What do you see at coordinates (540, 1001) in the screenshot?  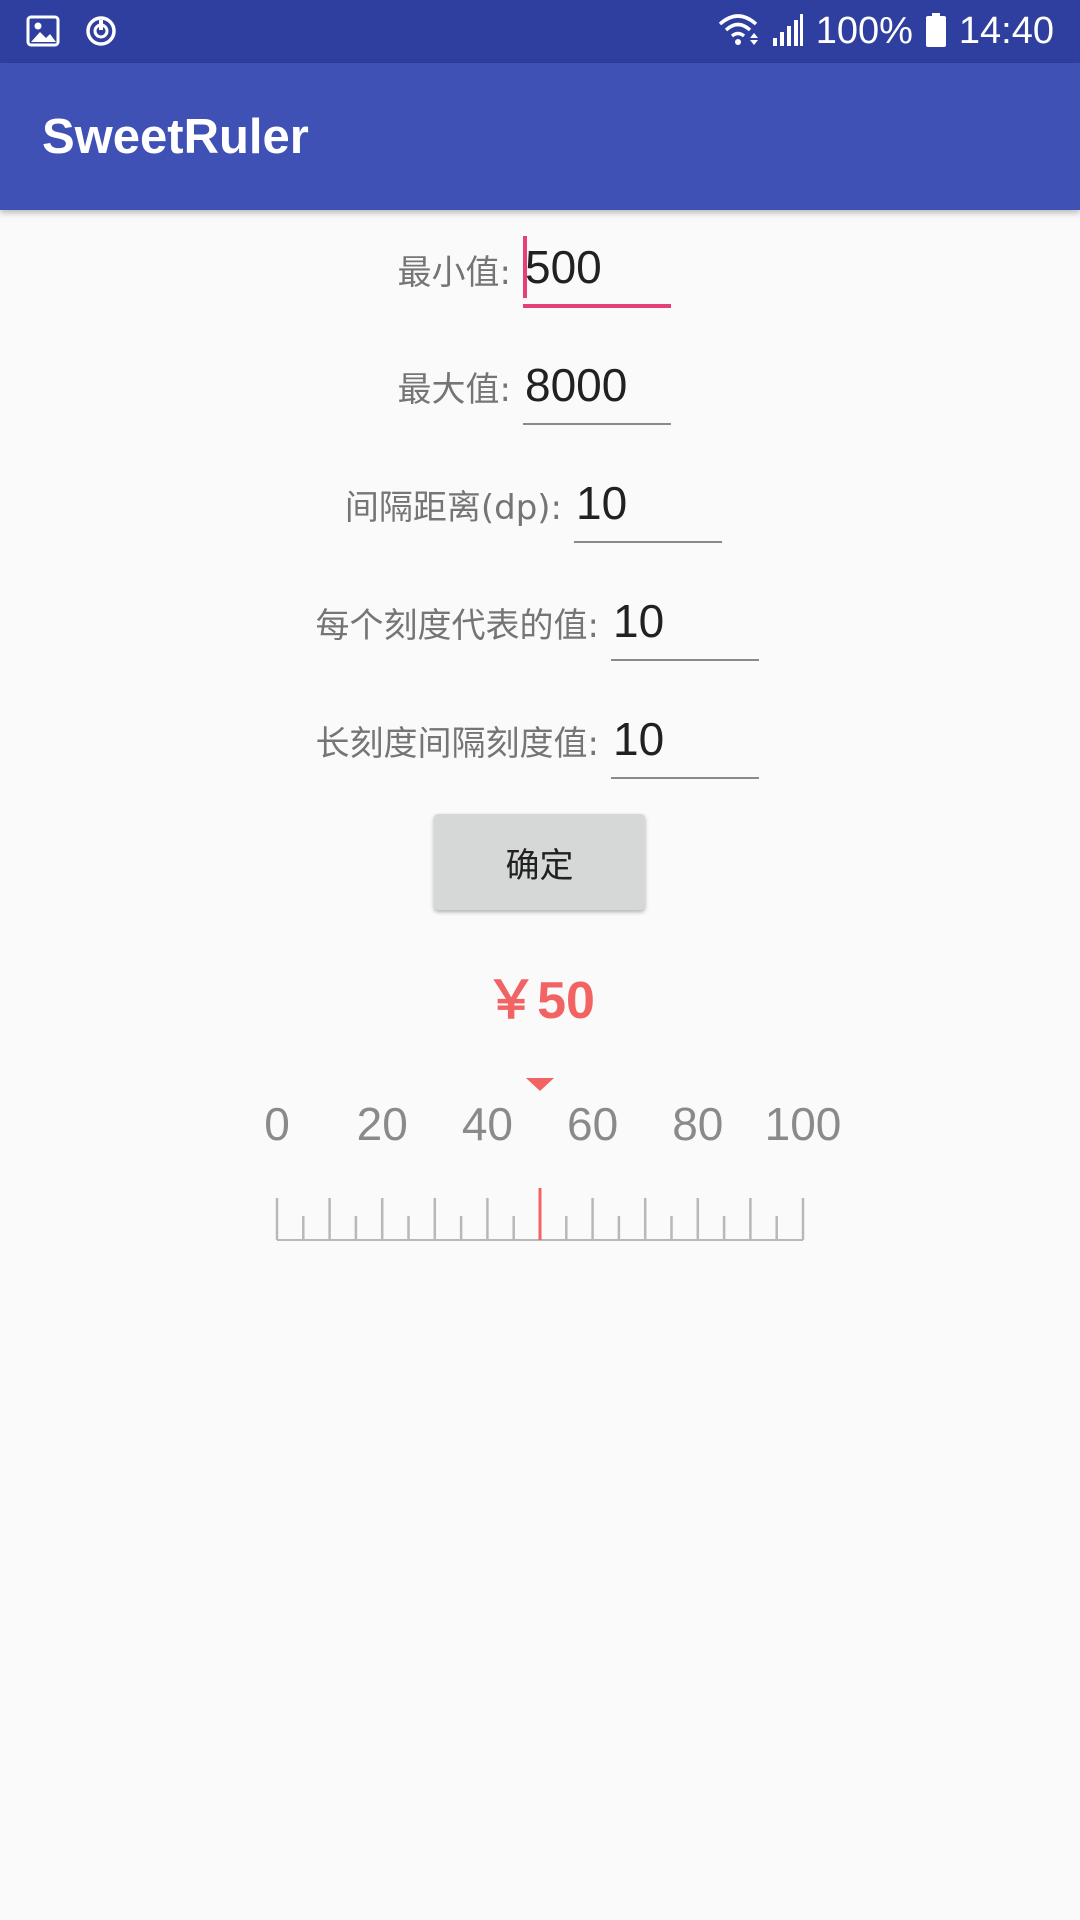 I see `current-value-display: ￥50` at bounding box center [540, 1001].